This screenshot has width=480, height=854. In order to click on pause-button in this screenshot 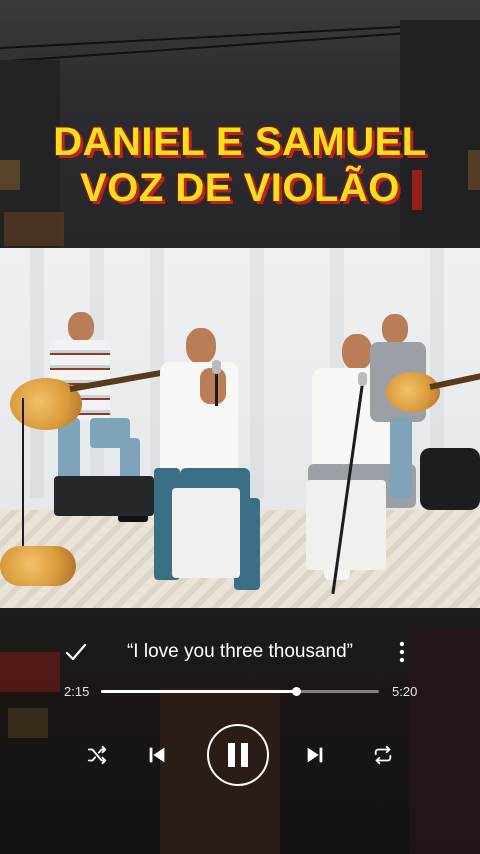, I will do `click(238, 755)`.